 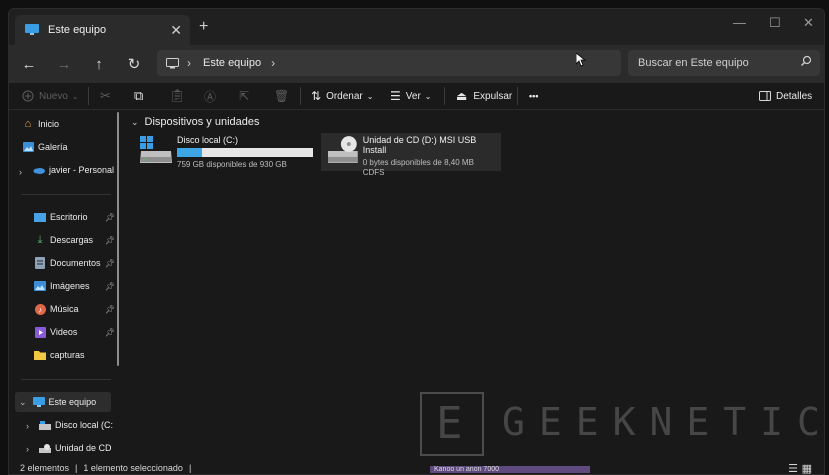 What do you see at coordinates (134, 64) in the screenshot?
I see `refresh-button: ↻` at bounding box center [134, 64].